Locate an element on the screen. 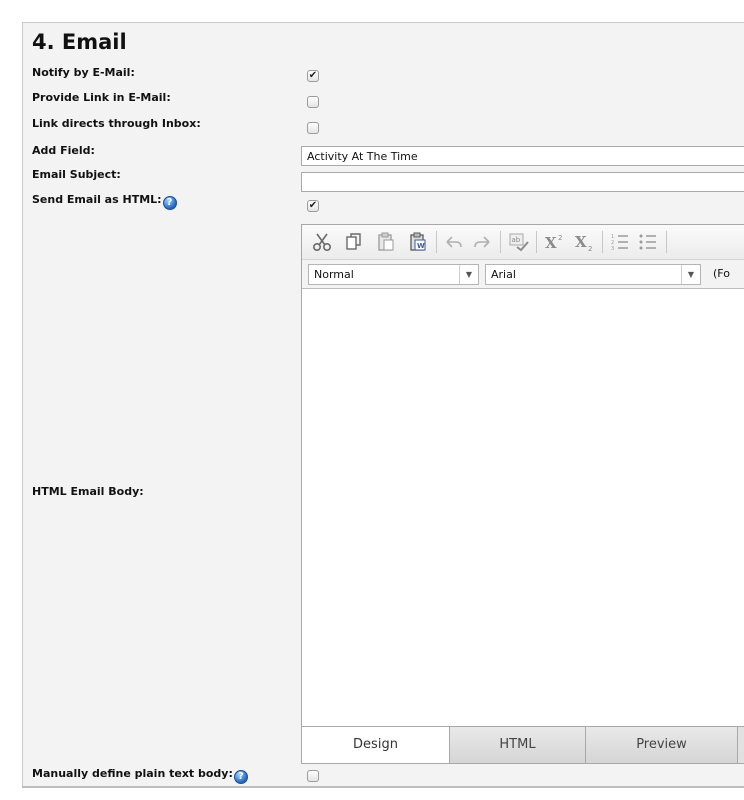  notify-email-label: Notify by E-Mail: is located at coordinates (83, 72).